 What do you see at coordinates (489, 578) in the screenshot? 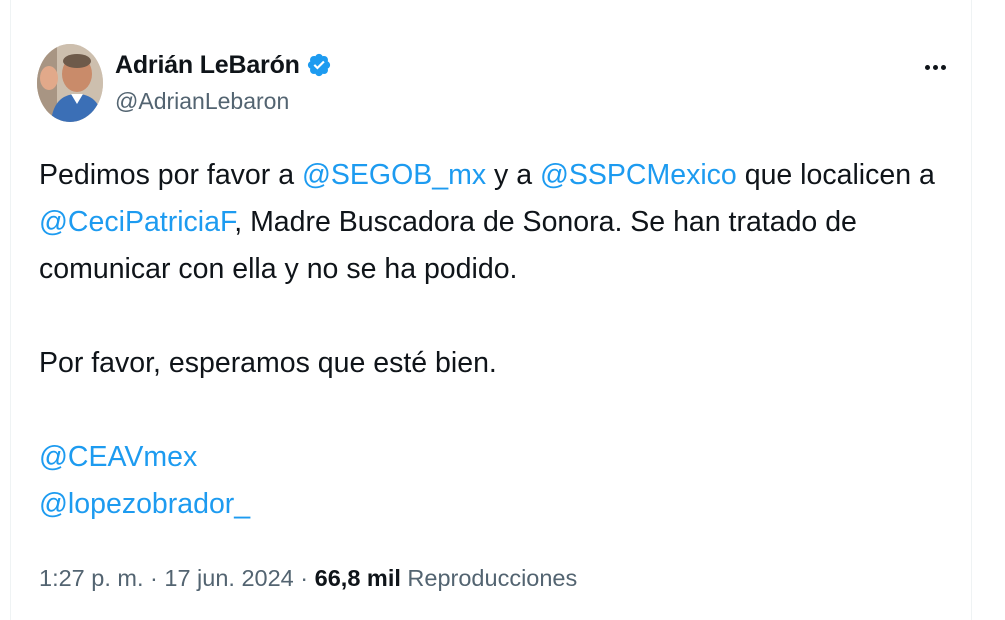
I see `views-label: Reproducciones` at bounding box center [489, 578].